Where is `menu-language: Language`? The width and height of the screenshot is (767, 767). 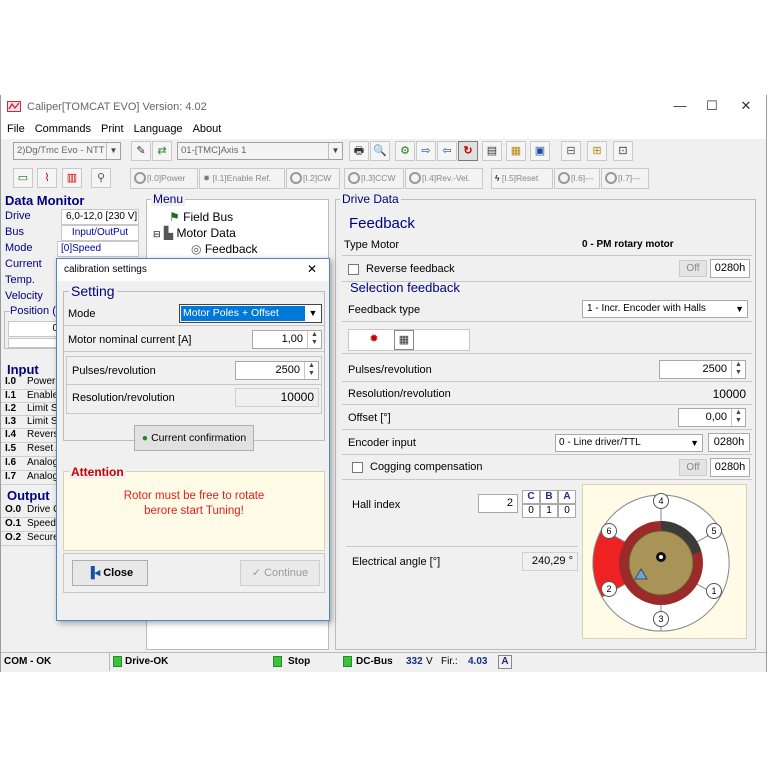 menu-language: Language is located at coordinates (157, 127).